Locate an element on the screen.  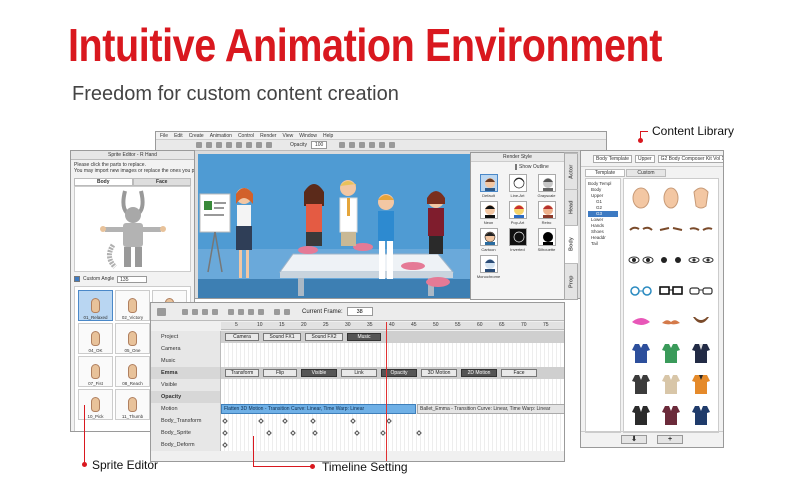
track-label: Motion is located at coordinates (186, 409).